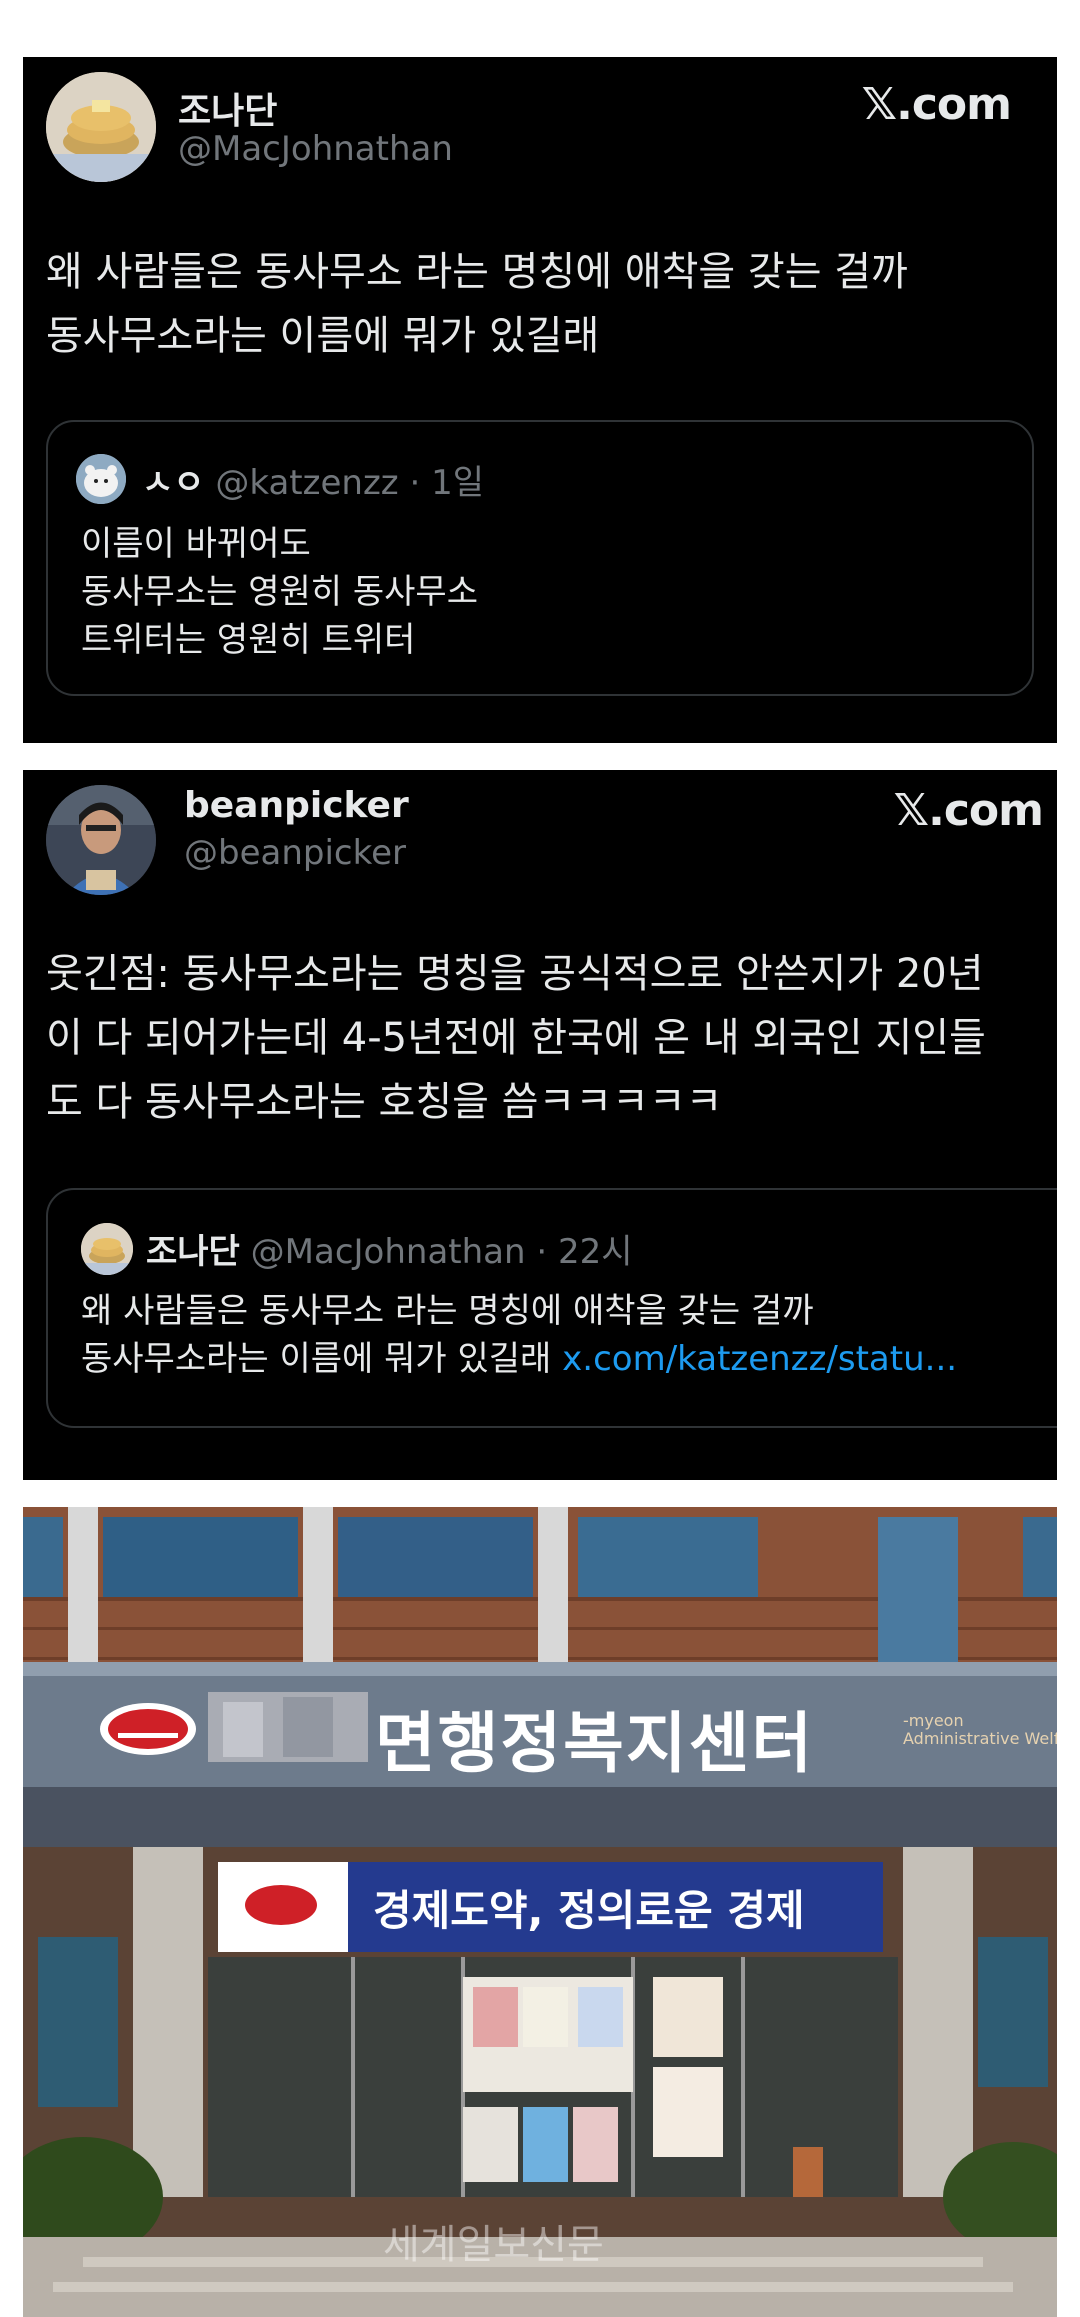 The width and height of the screenshot is (1080, 2317). Describe the element at coordinates (296, 805) in the screenshot. I see `display-name: beanpicker` at that location.